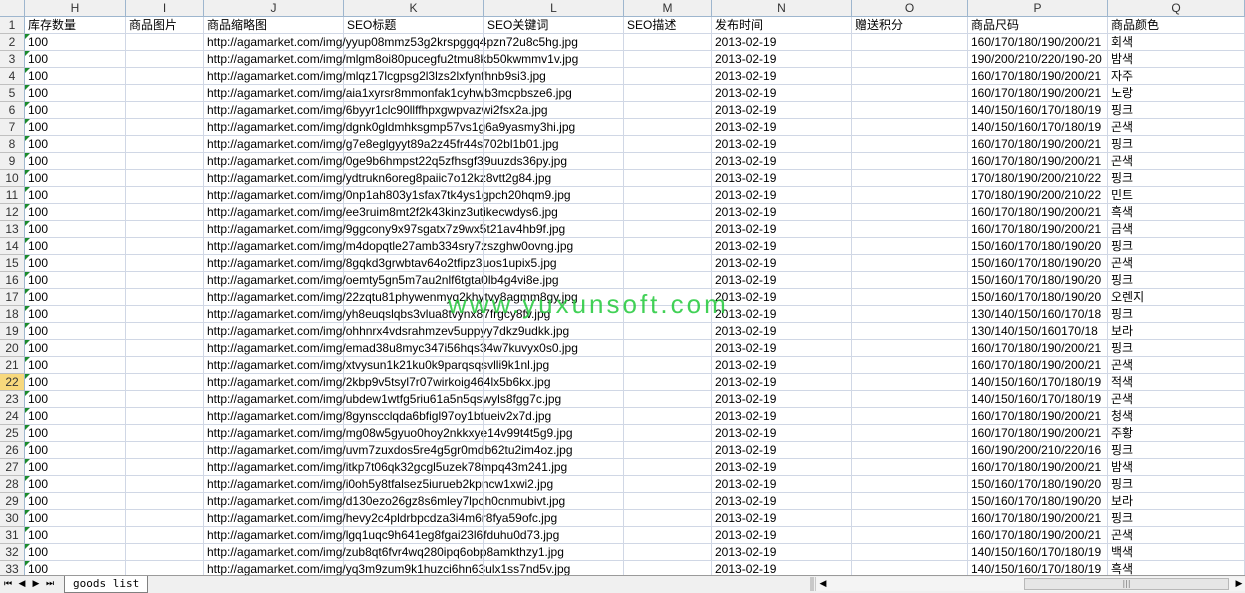 This screenshot has width=1245, height=593. What do you see at coordinates (1038, 501) in the screenshot?
I see `size-cell: 150/160/170/180/190/20` at bounding box center [1038, 501].